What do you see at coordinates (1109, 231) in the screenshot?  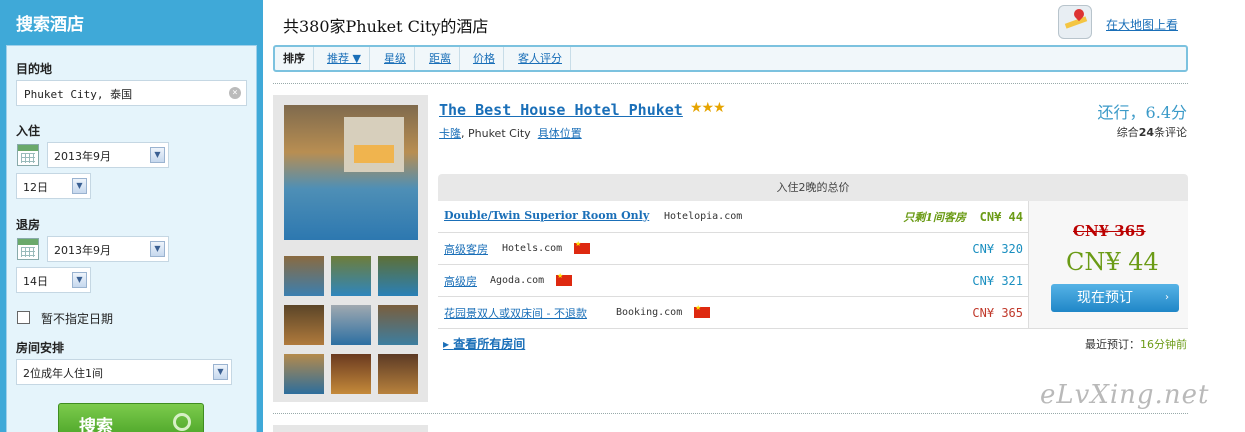 I see `original-price: CN¥ 365` at bounding box center [1109, 231].